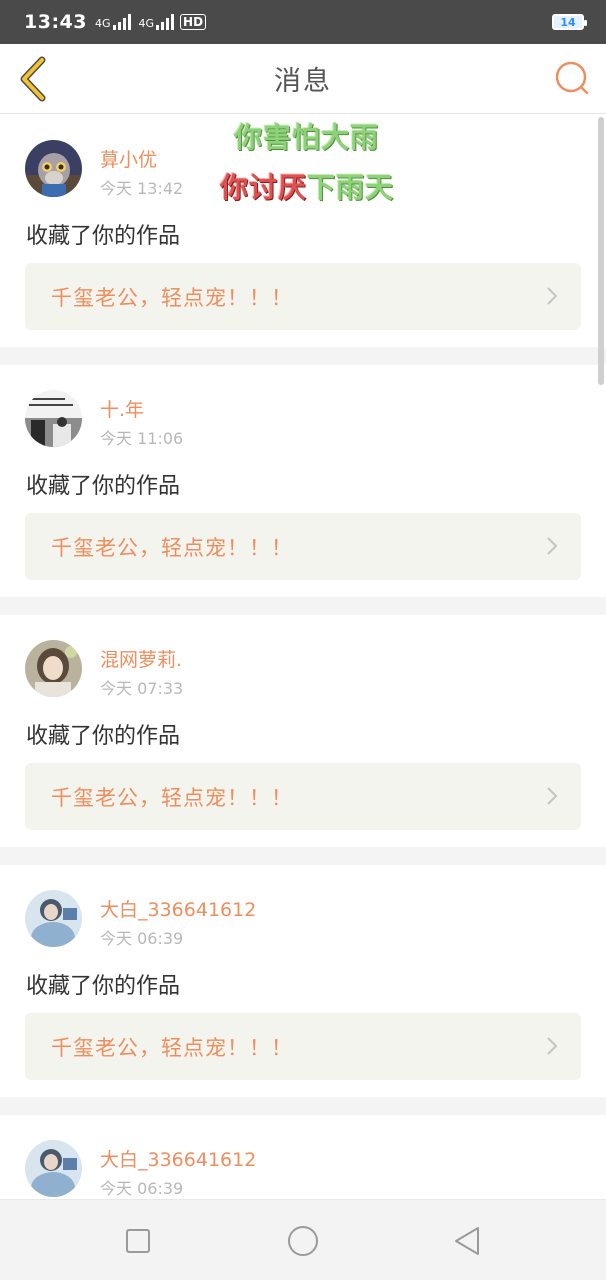 This screenshot has width=606, height=1280. What do you see at coordinates (142, 188) in the screenshot?
I see `message-time: 今天 13:42` at bounding box center [142, 188].